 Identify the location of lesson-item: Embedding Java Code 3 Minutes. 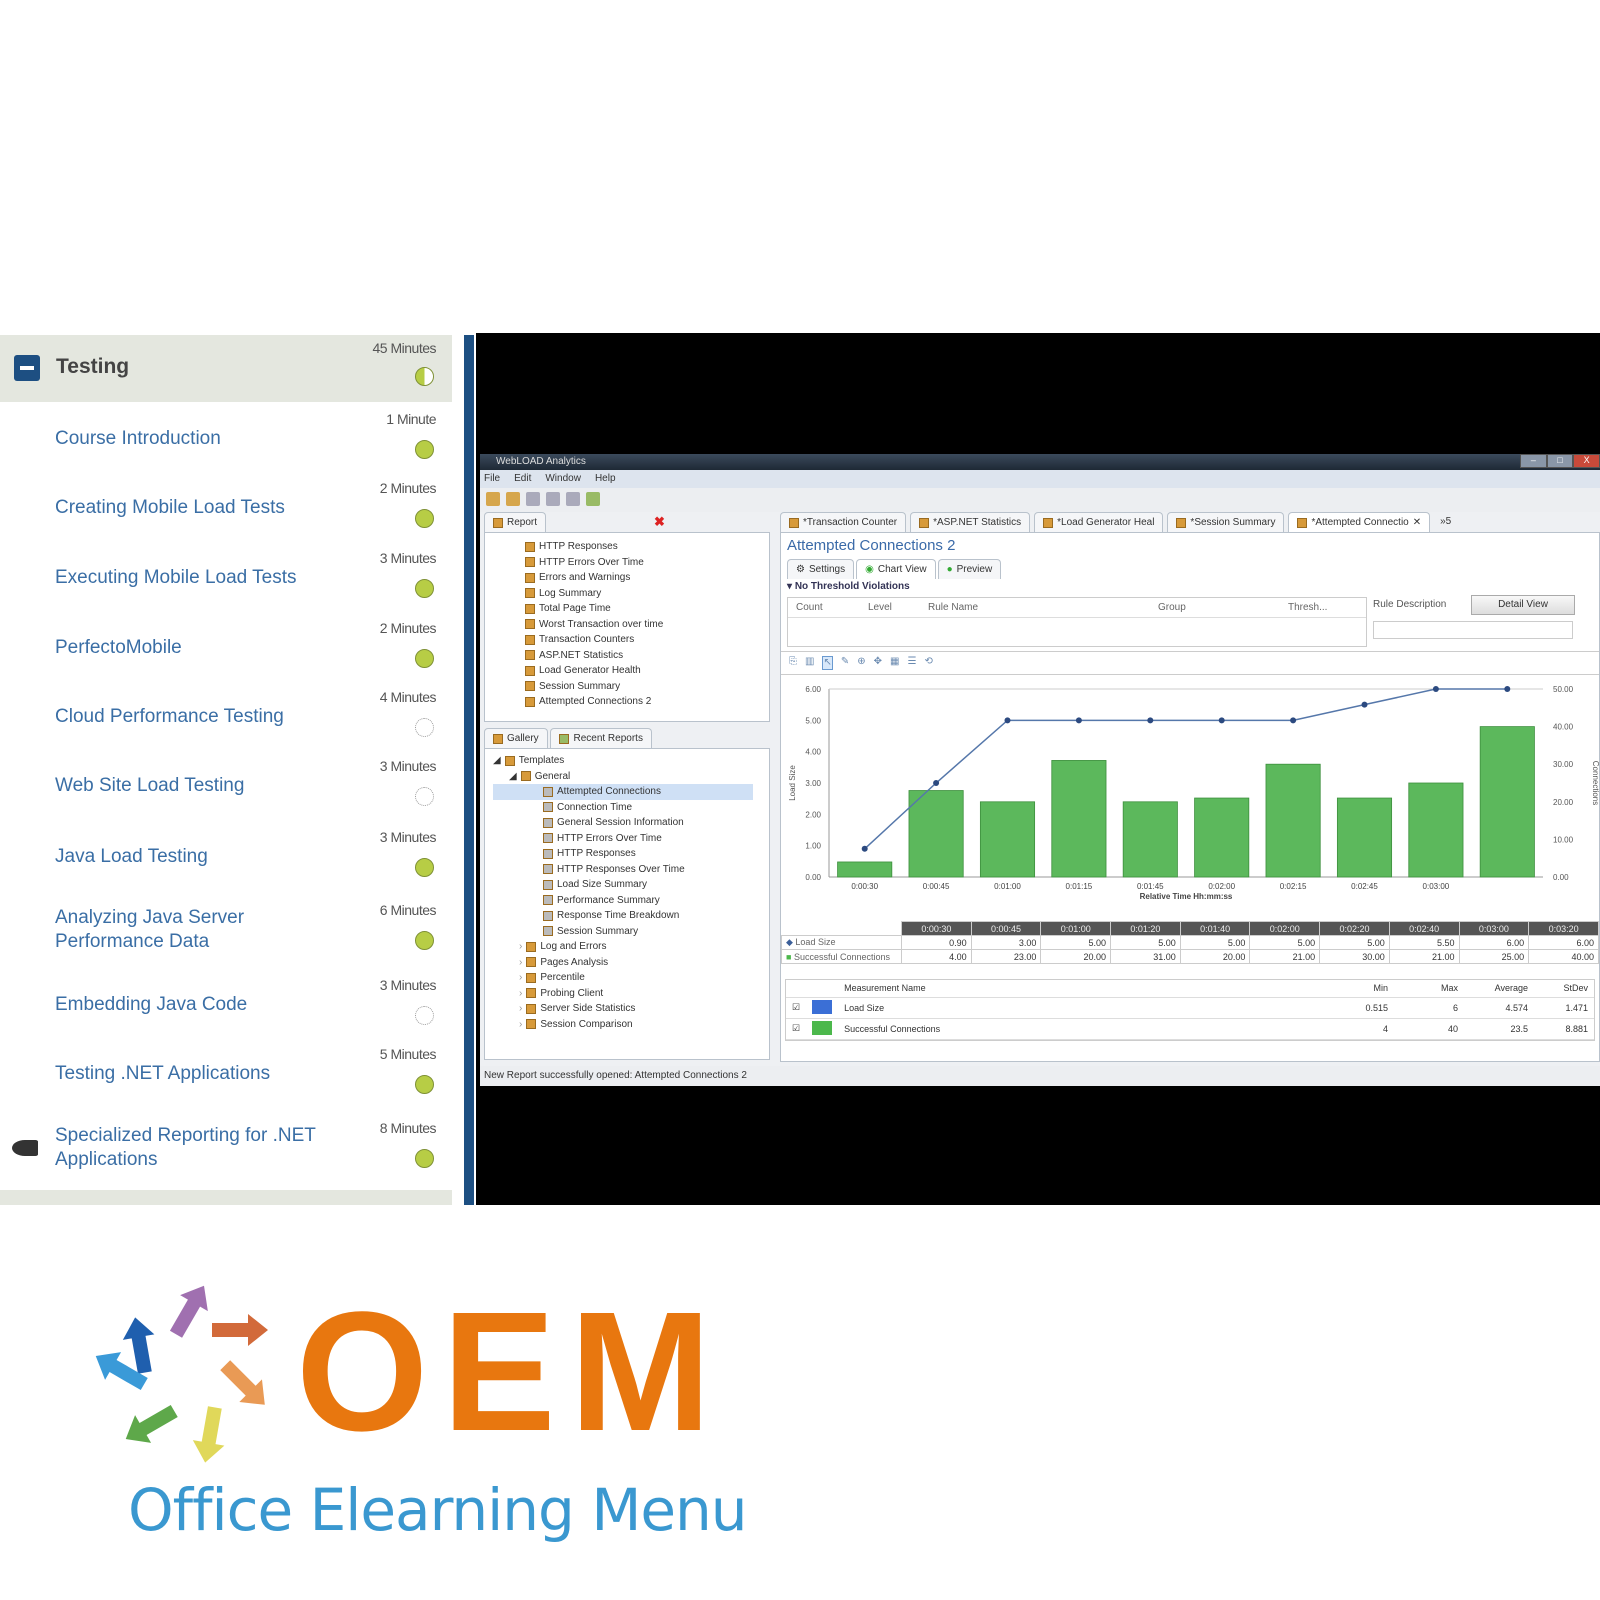
(226, 1005).